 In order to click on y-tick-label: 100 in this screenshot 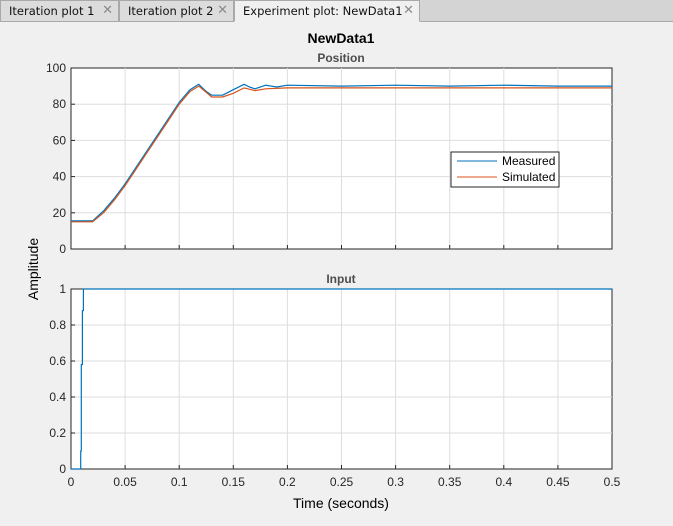, I will do `click(56, 68)`.